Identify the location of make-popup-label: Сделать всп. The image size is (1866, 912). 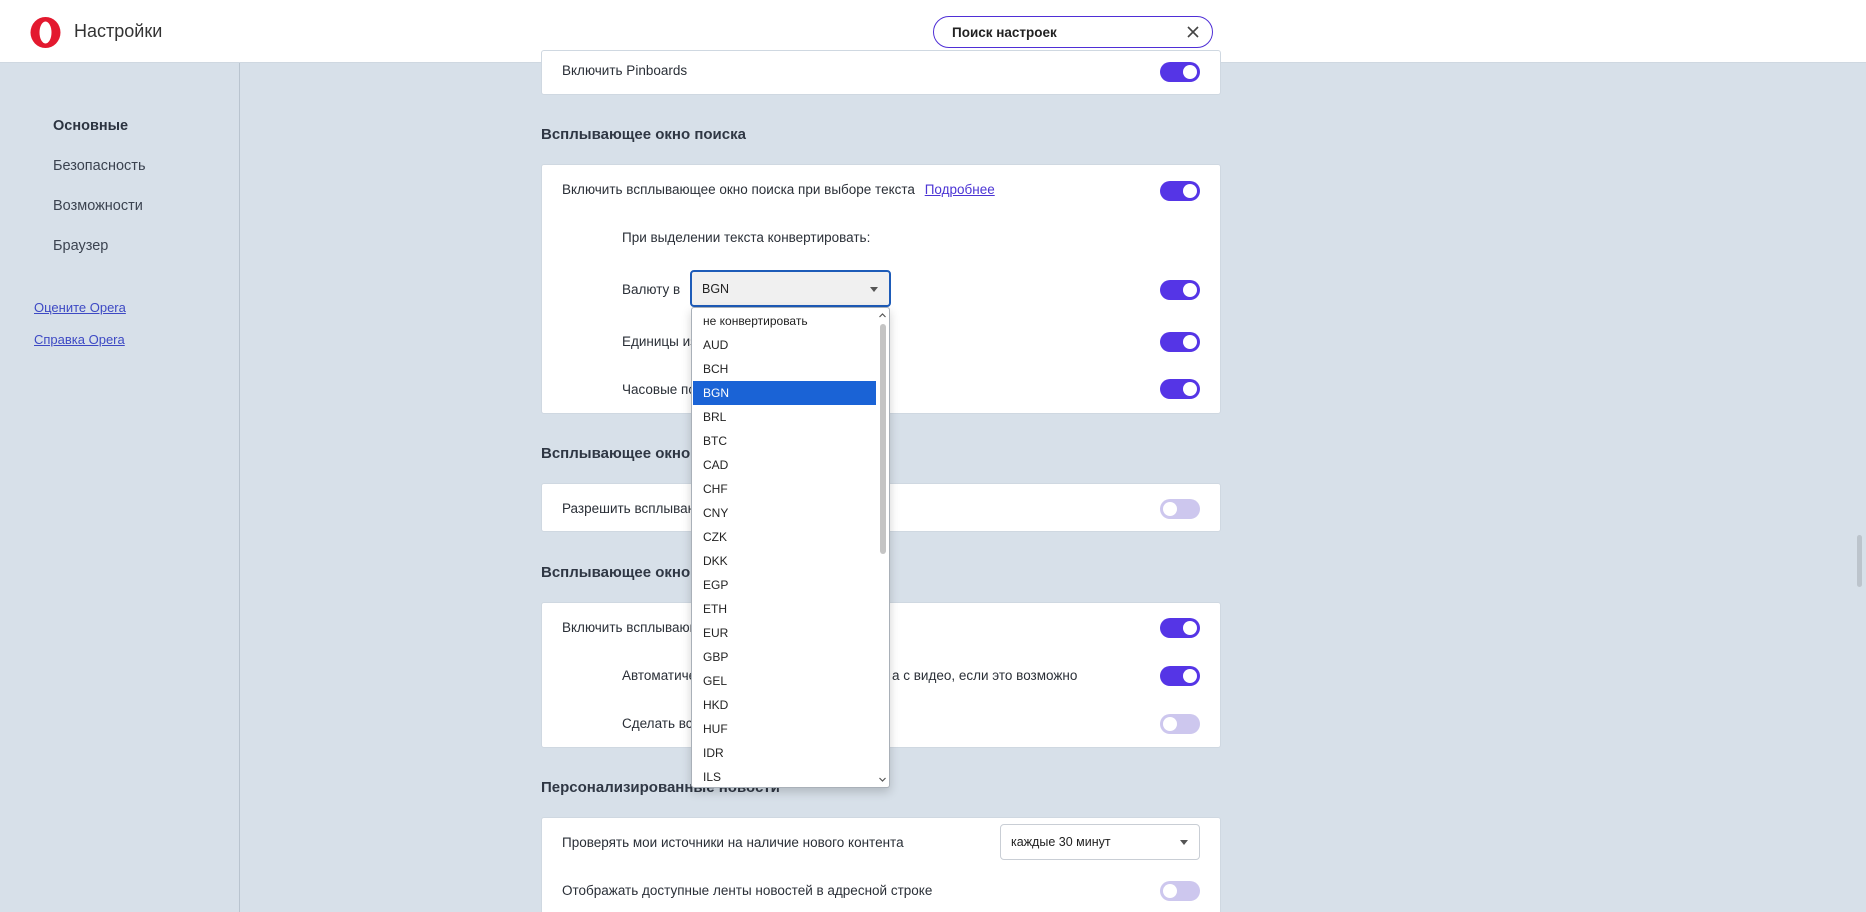
(661, 723).